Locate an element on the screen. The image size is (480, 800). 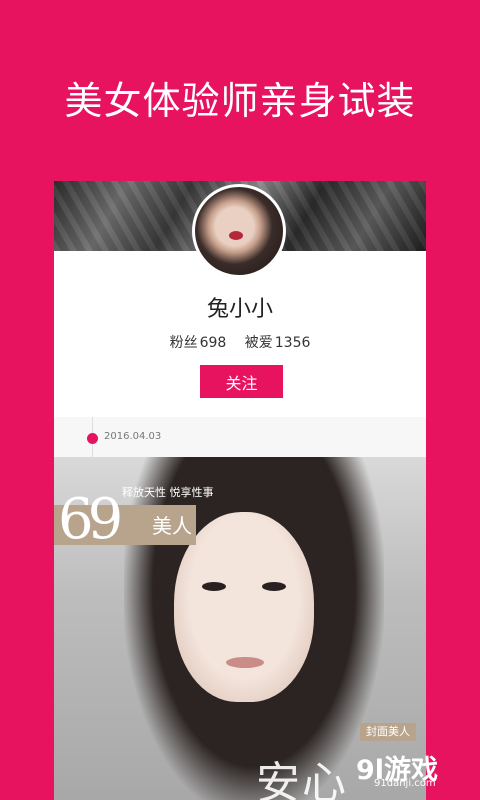
photo-eye-right is located at coordinates (274, 586).